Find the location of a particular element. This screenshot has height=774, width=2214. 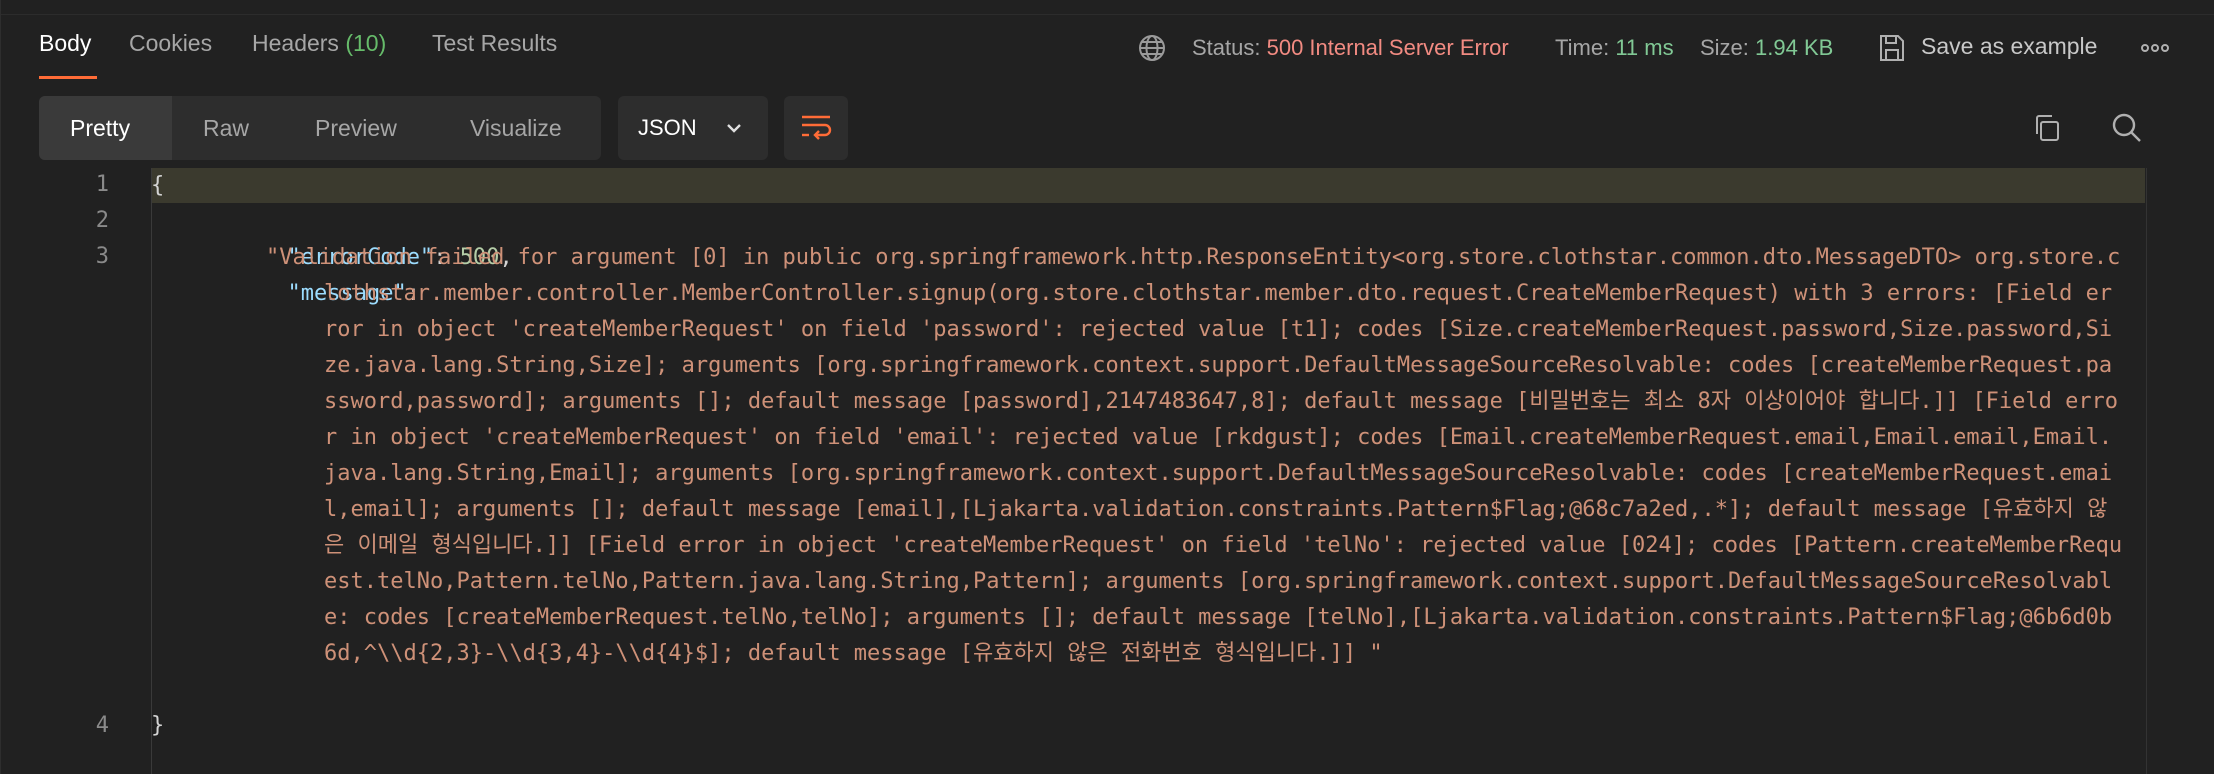

mode-pretty: Pretty is located at coordinates (105, 128).